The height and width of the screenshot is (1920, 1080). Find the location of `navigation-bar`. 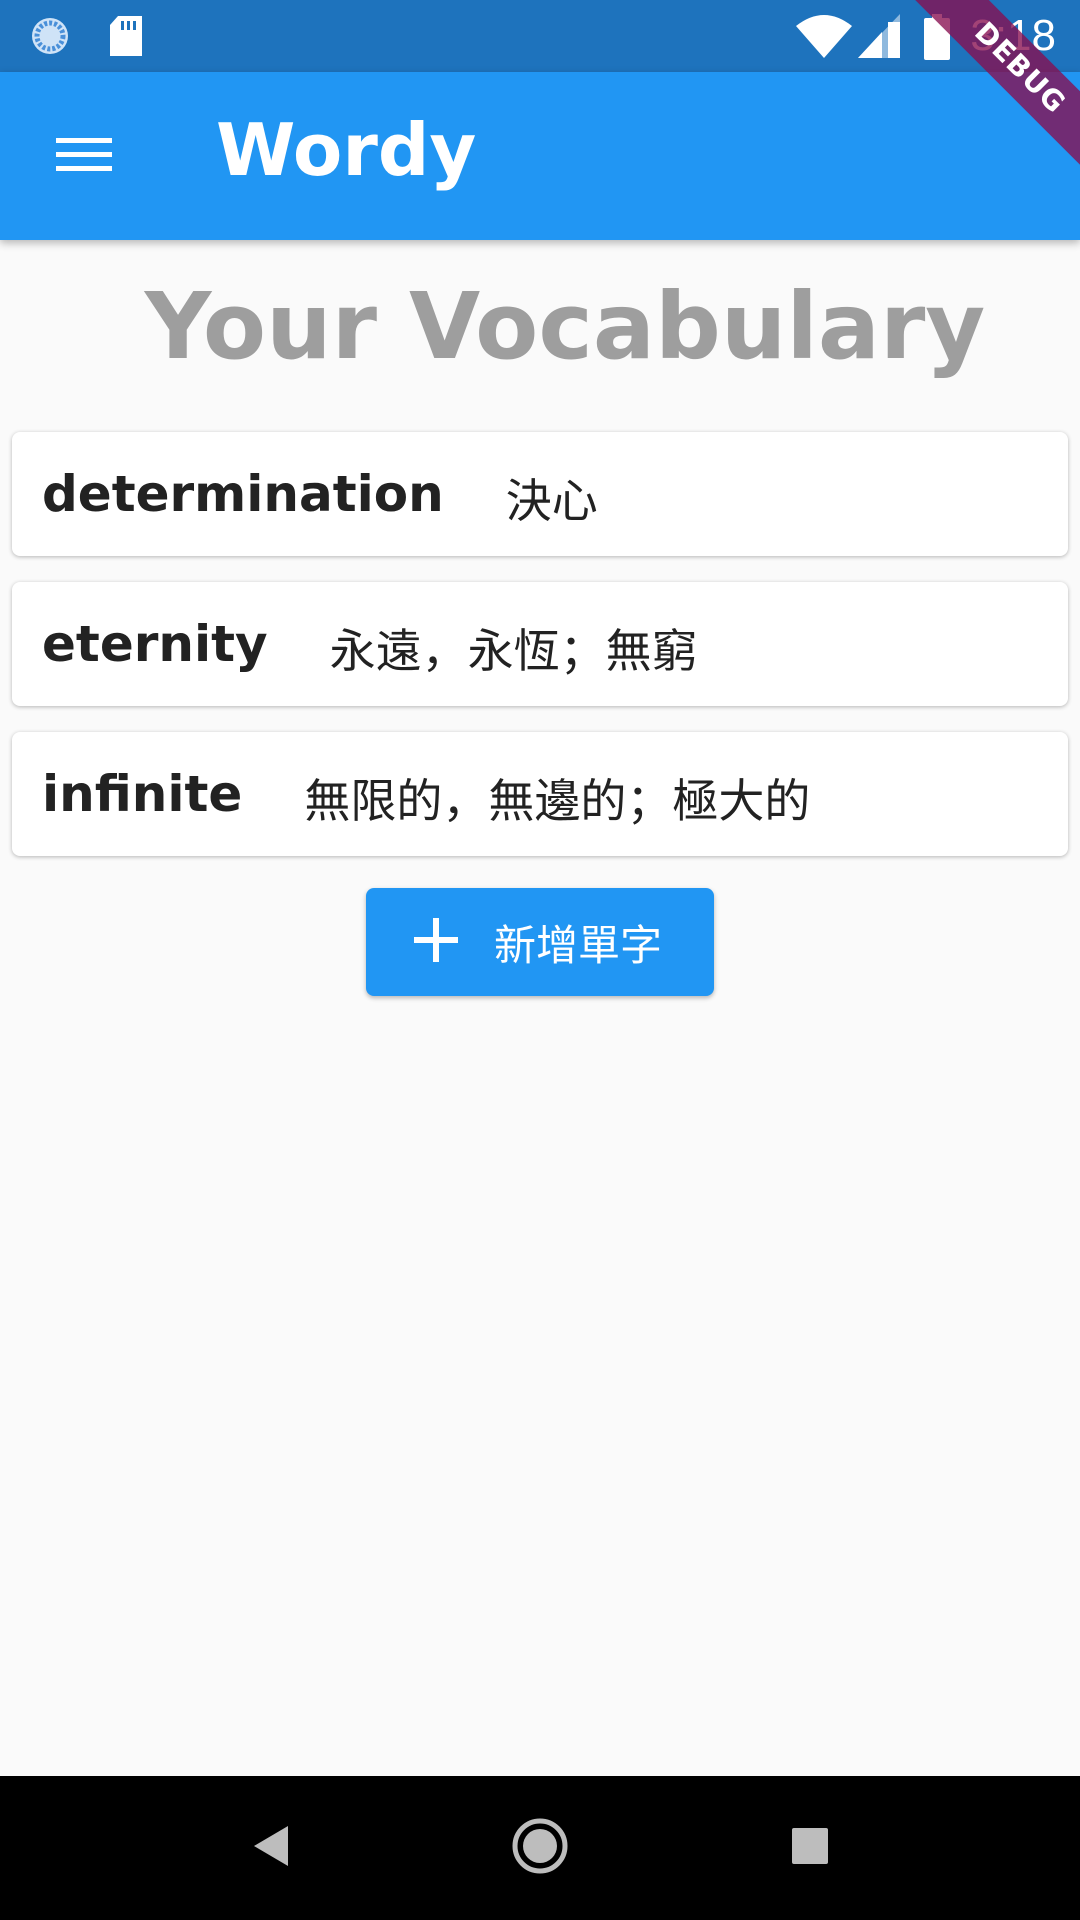

navigation-bar is located at coordinates (540, 1848).